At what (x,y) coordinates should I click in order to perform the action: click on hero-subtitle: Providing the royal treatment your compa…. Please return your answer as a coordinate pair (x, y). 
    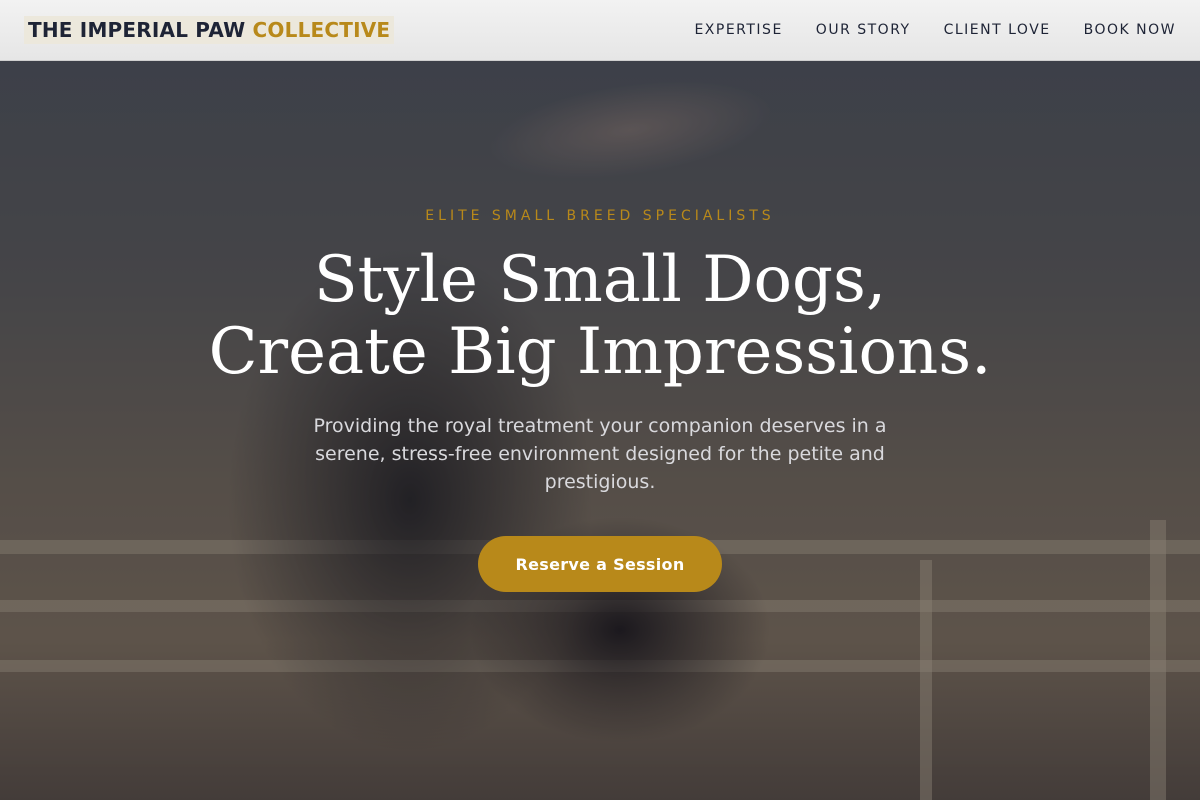
    Looking at the image, I should click on (600, 454).